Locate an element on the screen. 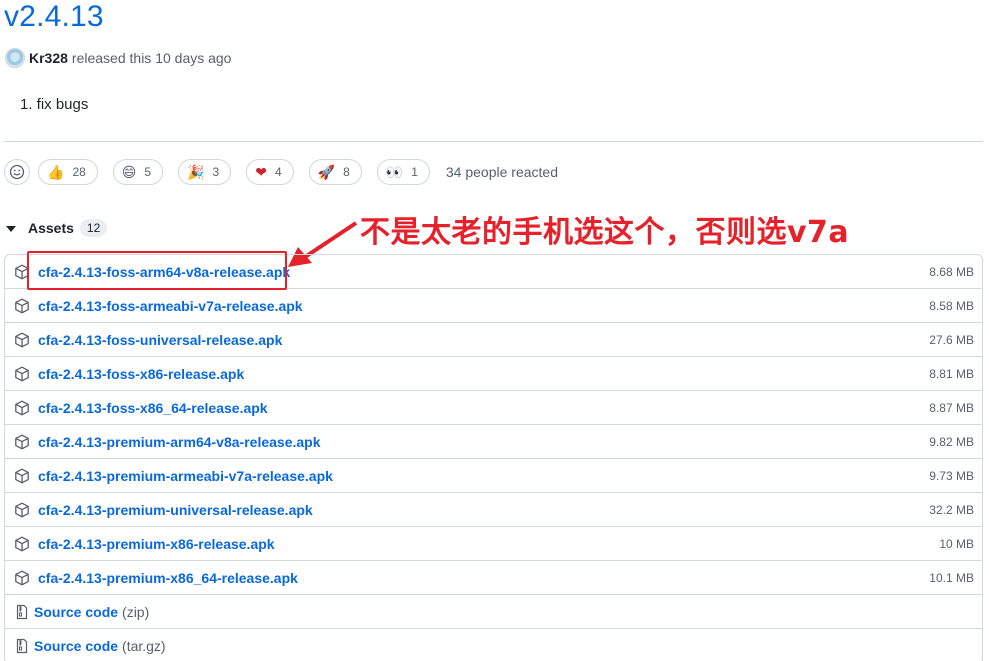 This screenshot has height=661, width=989. triangle-down-icon is located at coordinates (11, 228).